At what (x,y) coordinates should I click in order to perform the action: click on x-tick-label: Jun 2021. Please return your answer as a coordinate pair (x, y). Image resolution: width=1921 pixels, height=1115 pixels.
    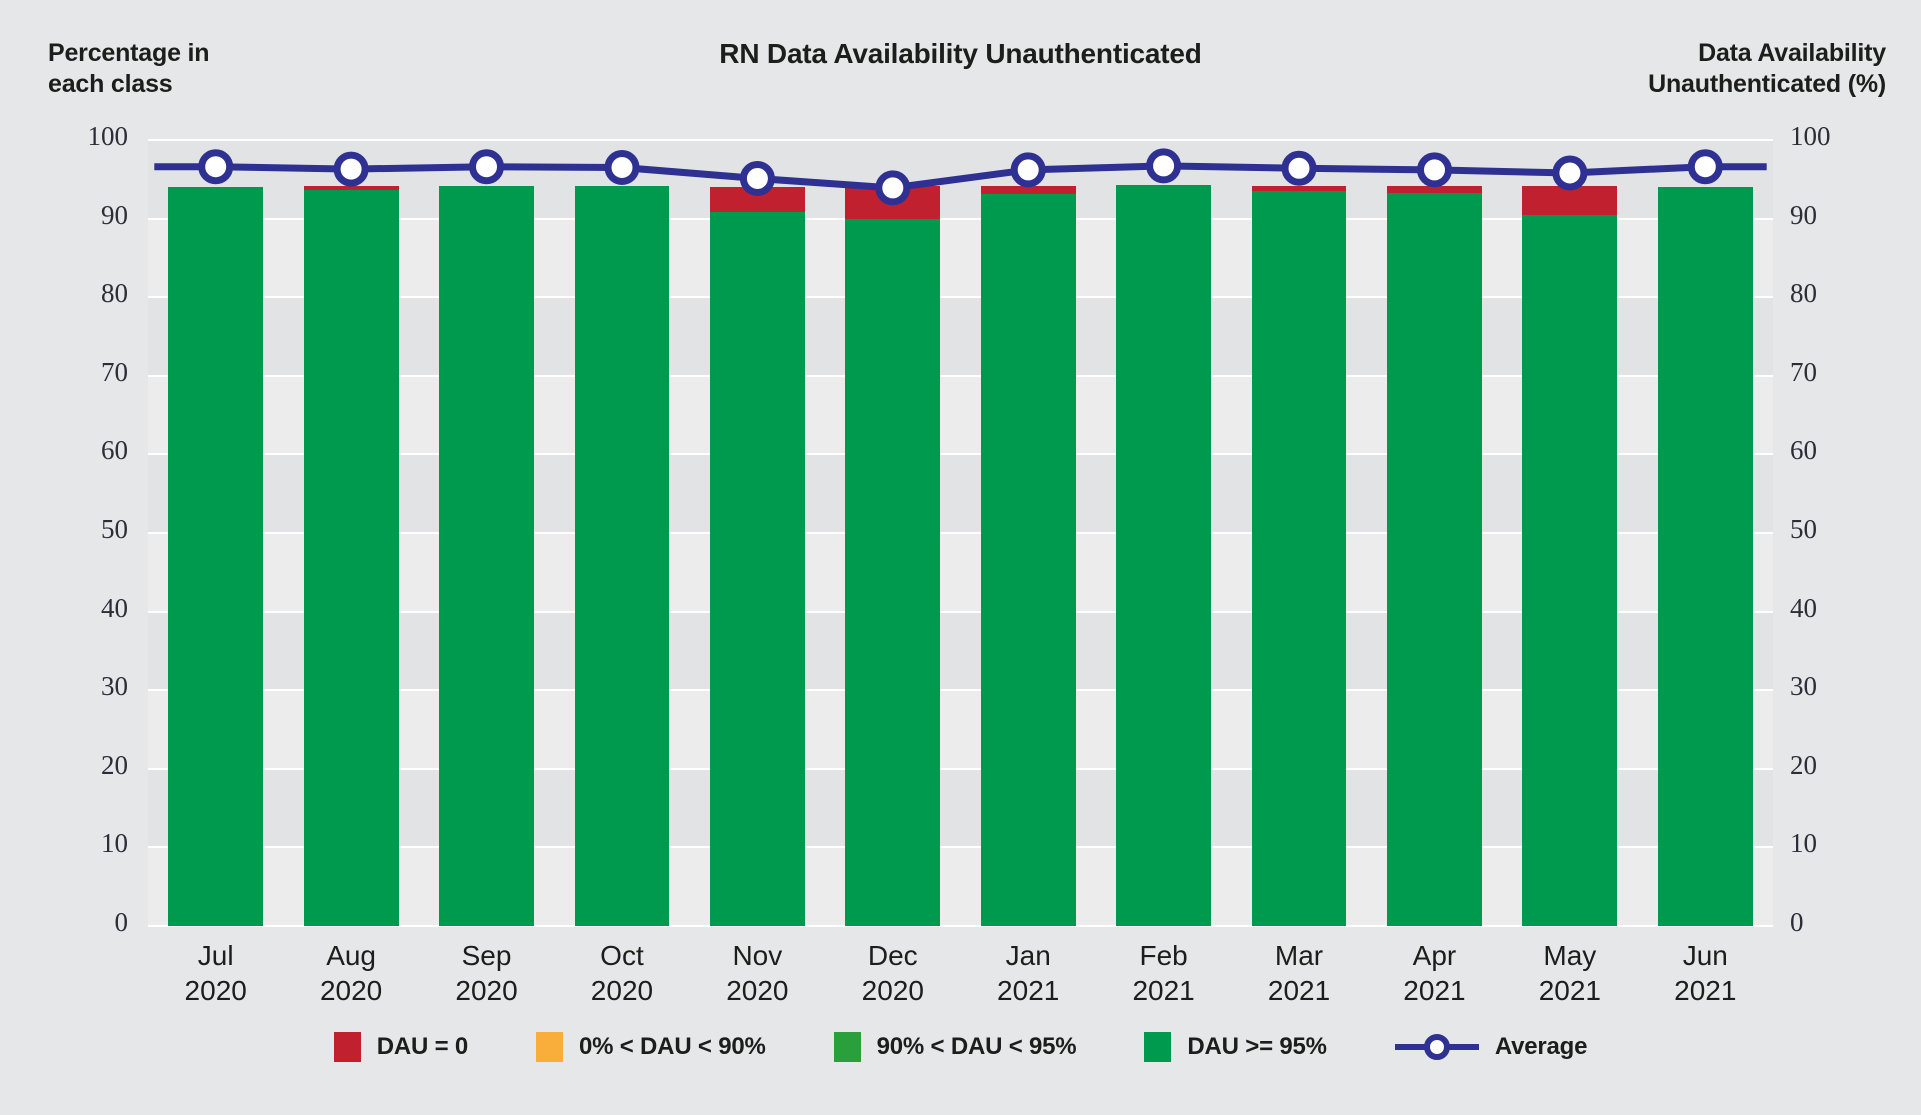
    Looking at the image, I should click on (1705, 973).